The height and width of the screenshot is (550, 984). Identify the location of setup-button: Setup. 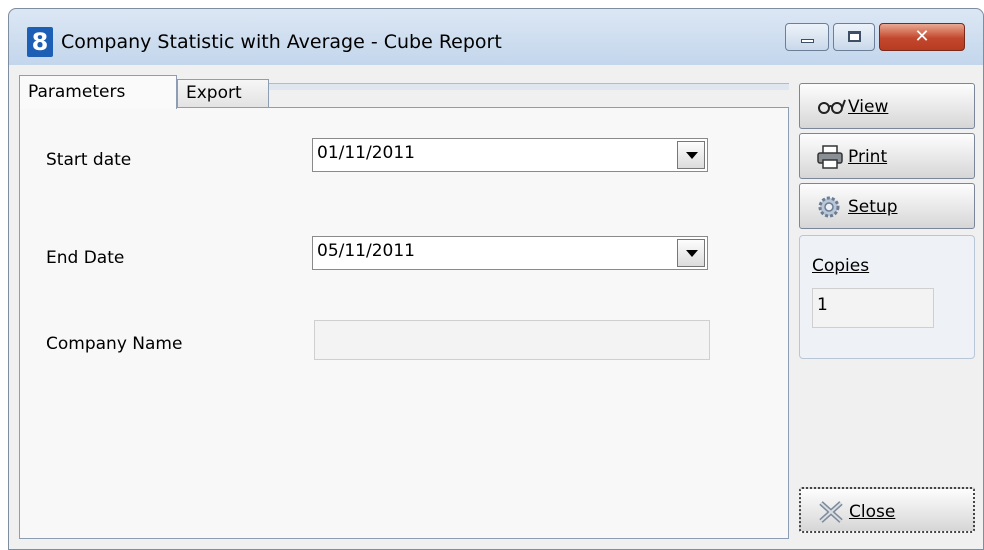
(887, 206).